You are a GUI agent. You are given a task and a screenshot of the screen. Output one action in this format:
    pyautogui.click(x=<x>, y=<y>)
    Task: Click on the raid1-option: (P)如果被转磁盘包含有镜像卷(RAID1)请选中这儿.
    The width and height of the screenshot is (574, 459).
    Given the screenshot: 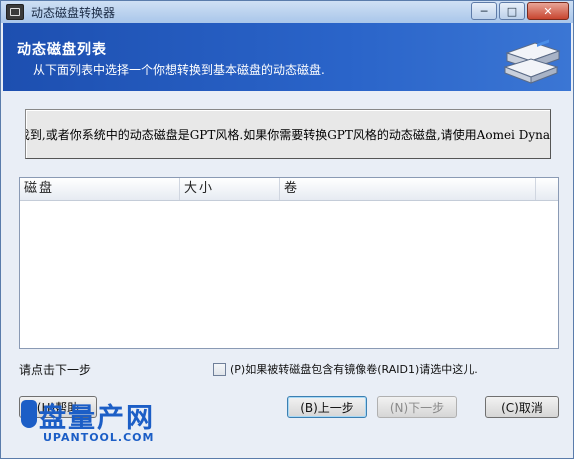 What is the action you would take?
    pyautogui.click(x=345, y=369)
    